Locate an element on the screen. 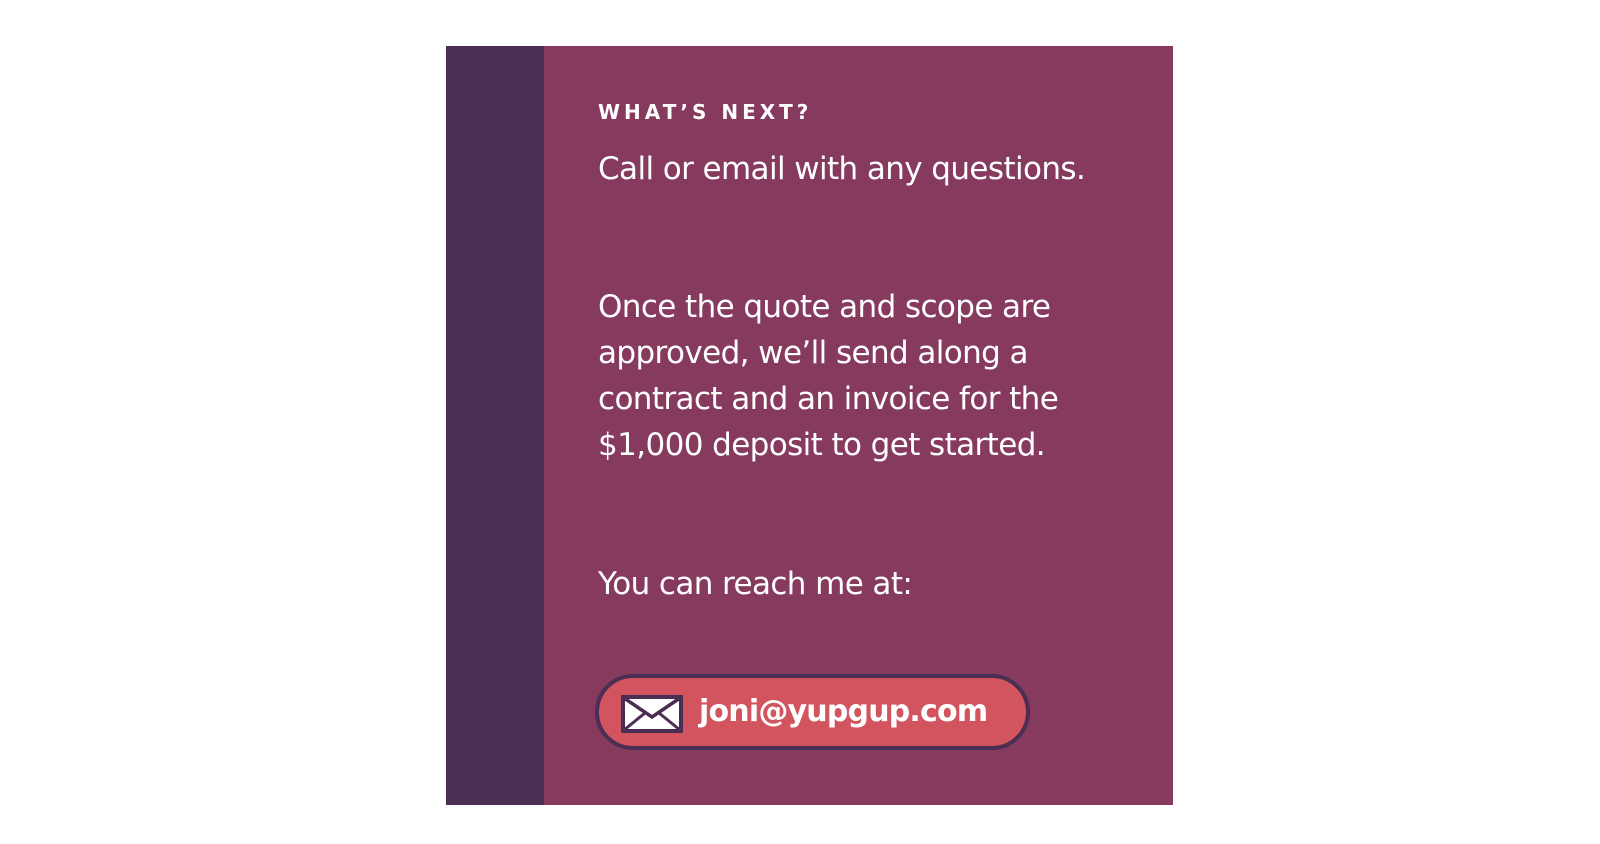  email-button: joni@yupgup.com is located at coordinates (812, 712).